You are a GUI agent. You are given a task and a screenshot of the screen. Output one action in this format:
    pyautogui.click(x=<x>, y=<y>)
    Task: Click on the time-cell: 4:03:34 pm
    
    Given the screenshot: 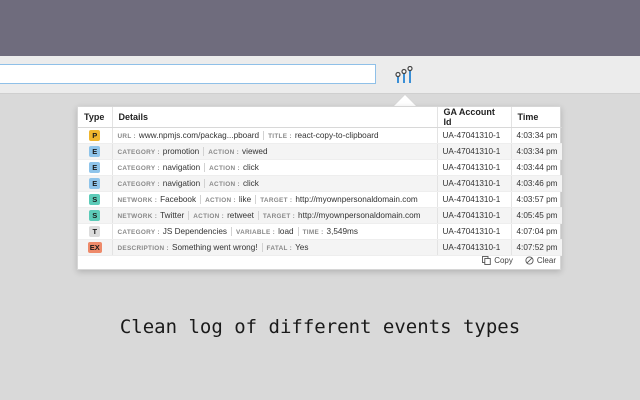 What is the action you would take?
    pyautogui.click(x=536, y=151)
    